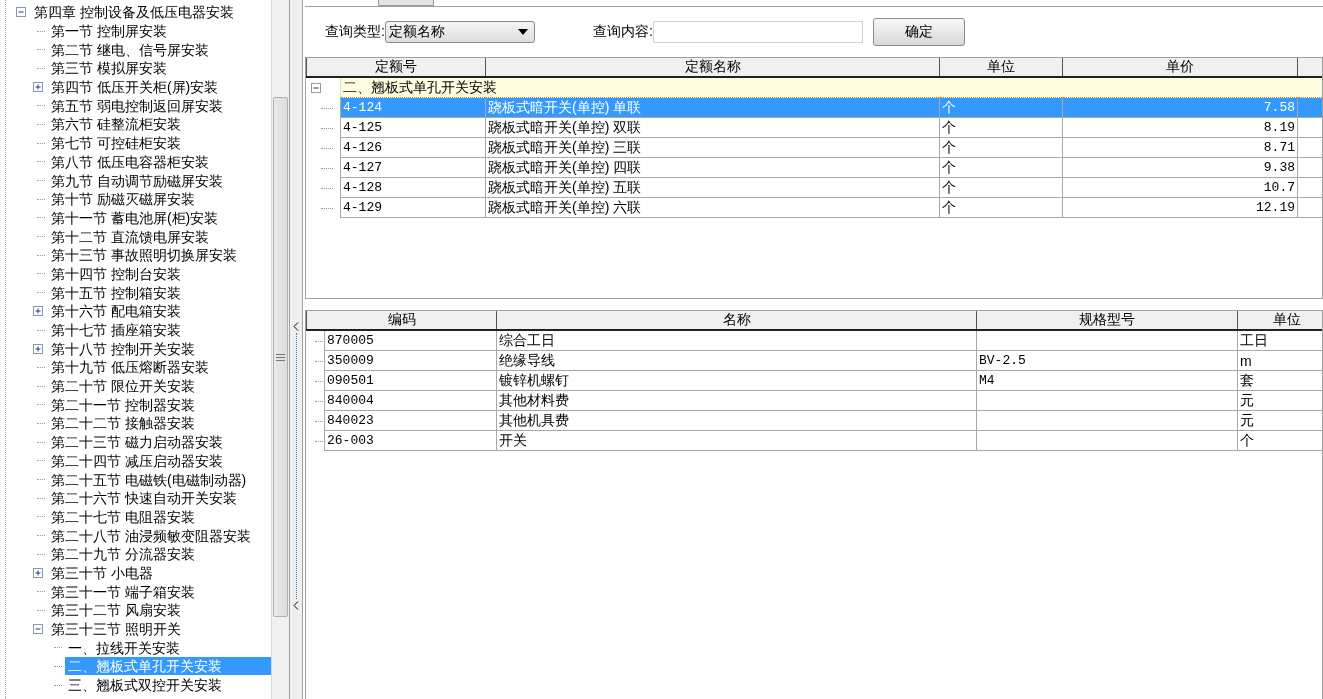 The height and width of the screenshot is (699, 1323). I want to click on material-name-cell: 绝缘导线, so click(736, 360).